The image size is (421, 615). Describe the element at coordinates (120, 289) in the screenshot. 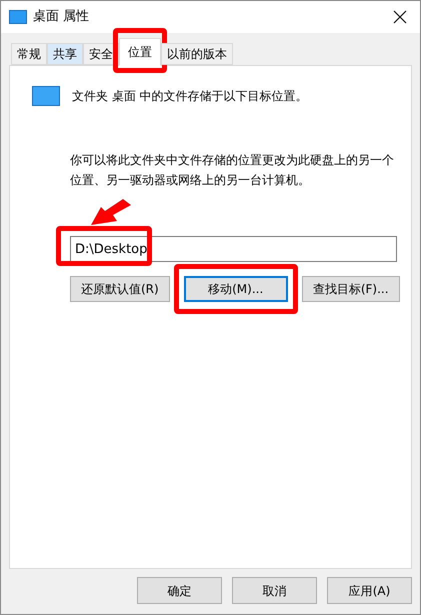

I see `action-button: 还原默认值(R)` at that location.